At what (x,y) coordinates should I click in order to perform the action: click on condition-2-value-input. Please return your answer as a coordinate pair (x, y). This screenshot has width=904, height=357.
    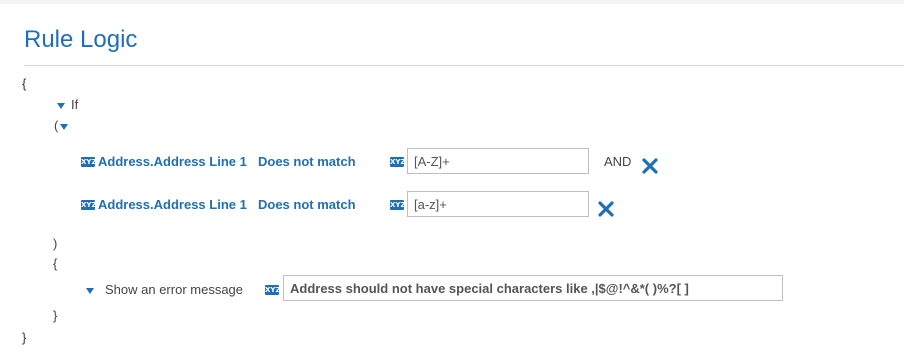
    Looking at the image, I should click on (498, 204).